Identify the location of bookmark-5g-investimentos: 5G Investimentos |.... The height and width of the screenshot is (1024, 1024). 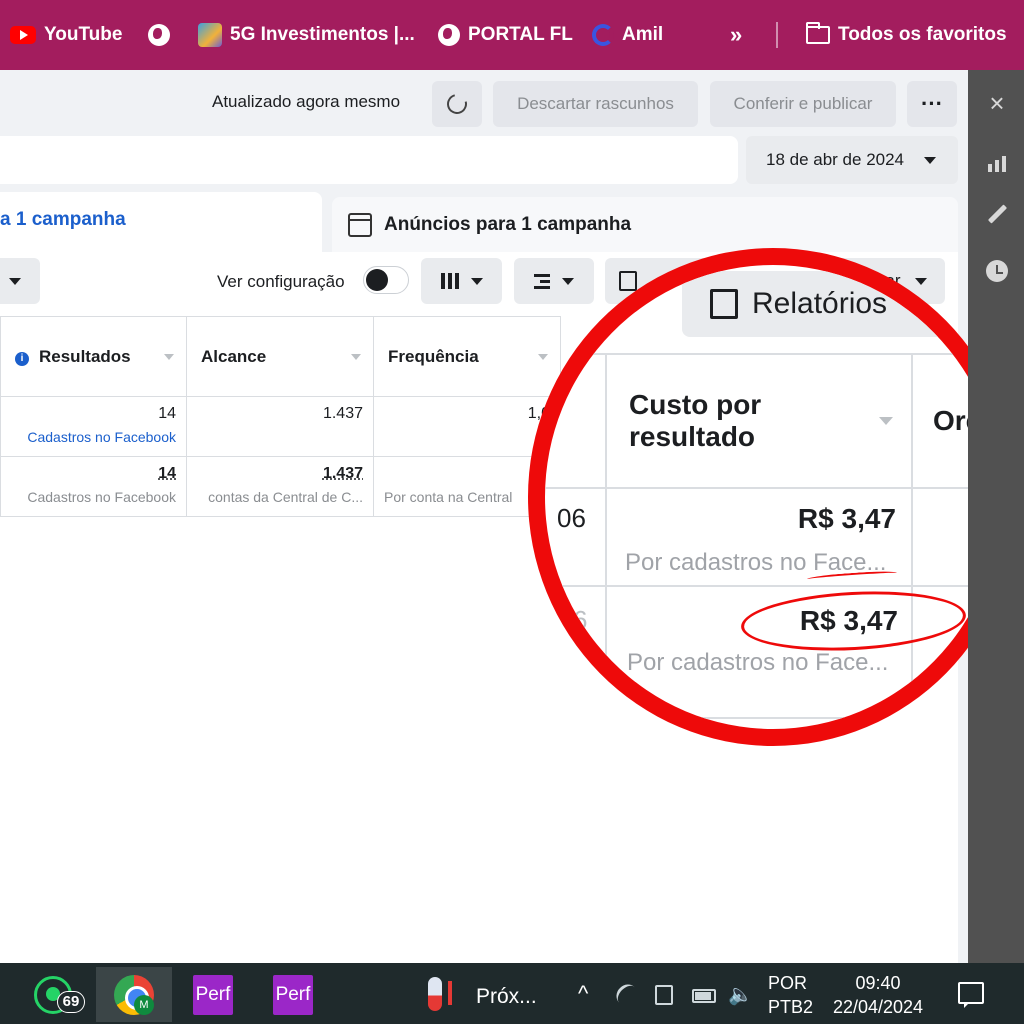
(306, 35).